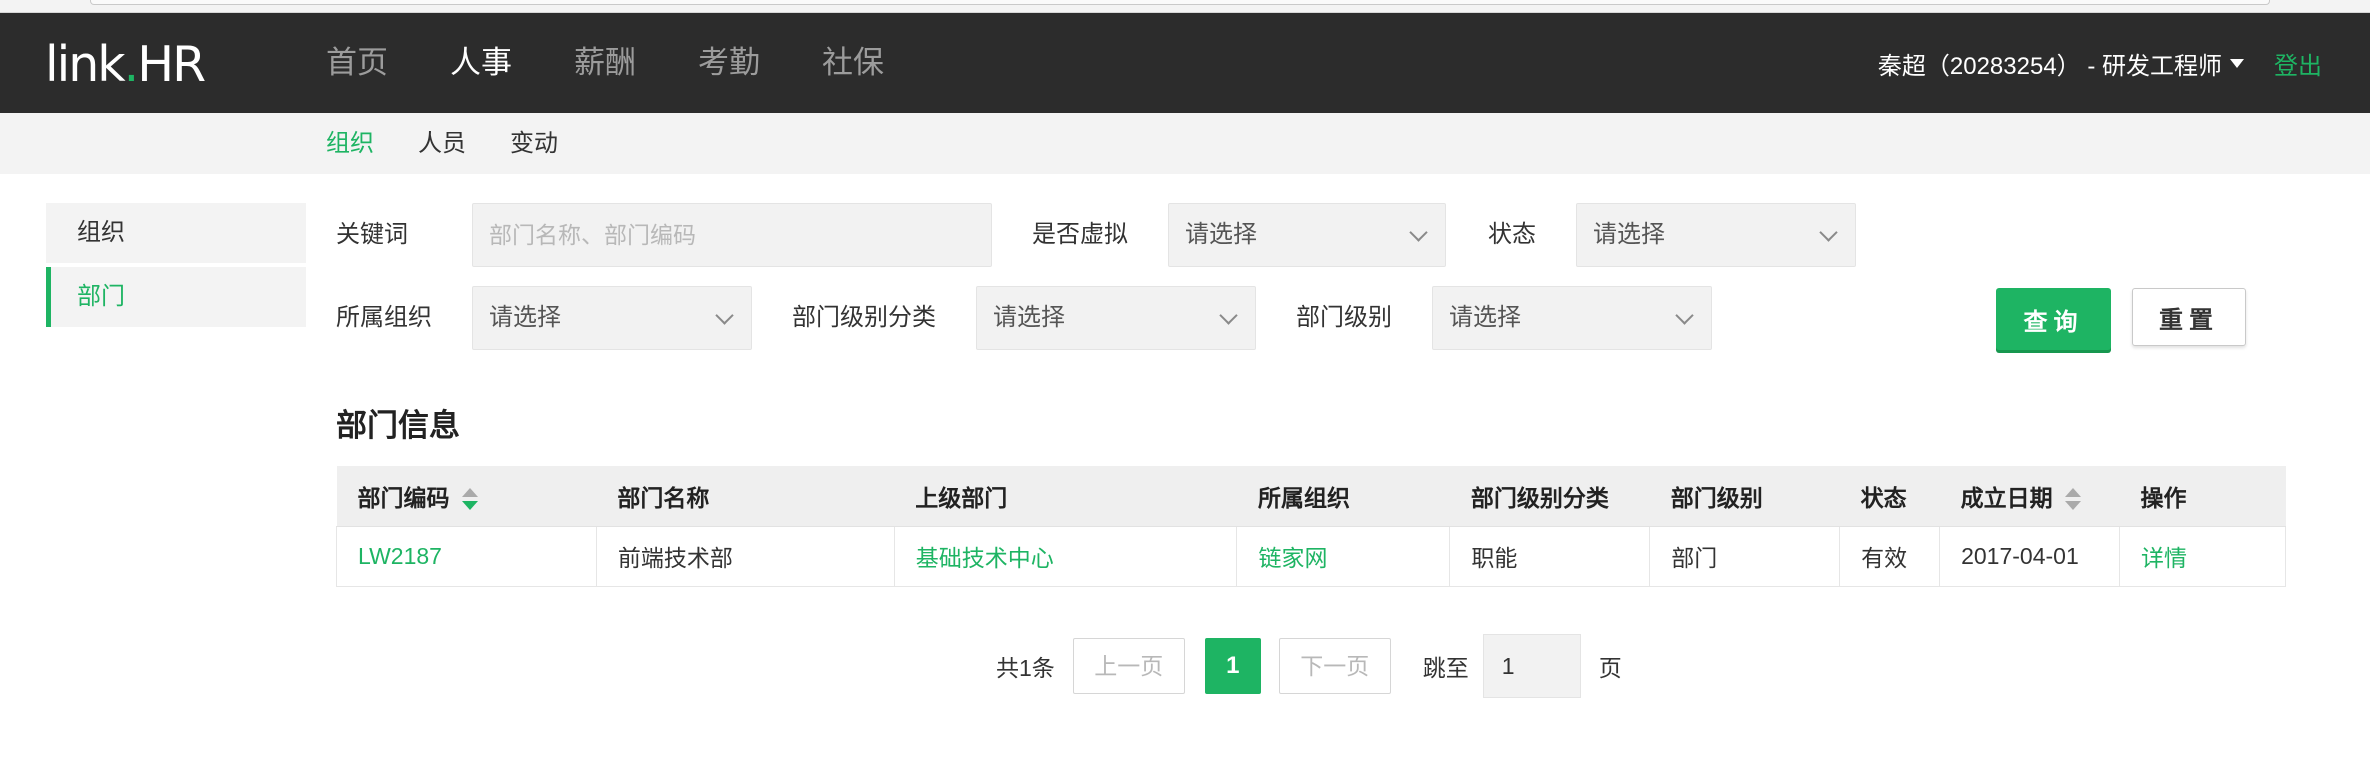  Describe the element at coordinates (2202, 496) in the screenshot. I see `col-header-action: 操作` at that location.